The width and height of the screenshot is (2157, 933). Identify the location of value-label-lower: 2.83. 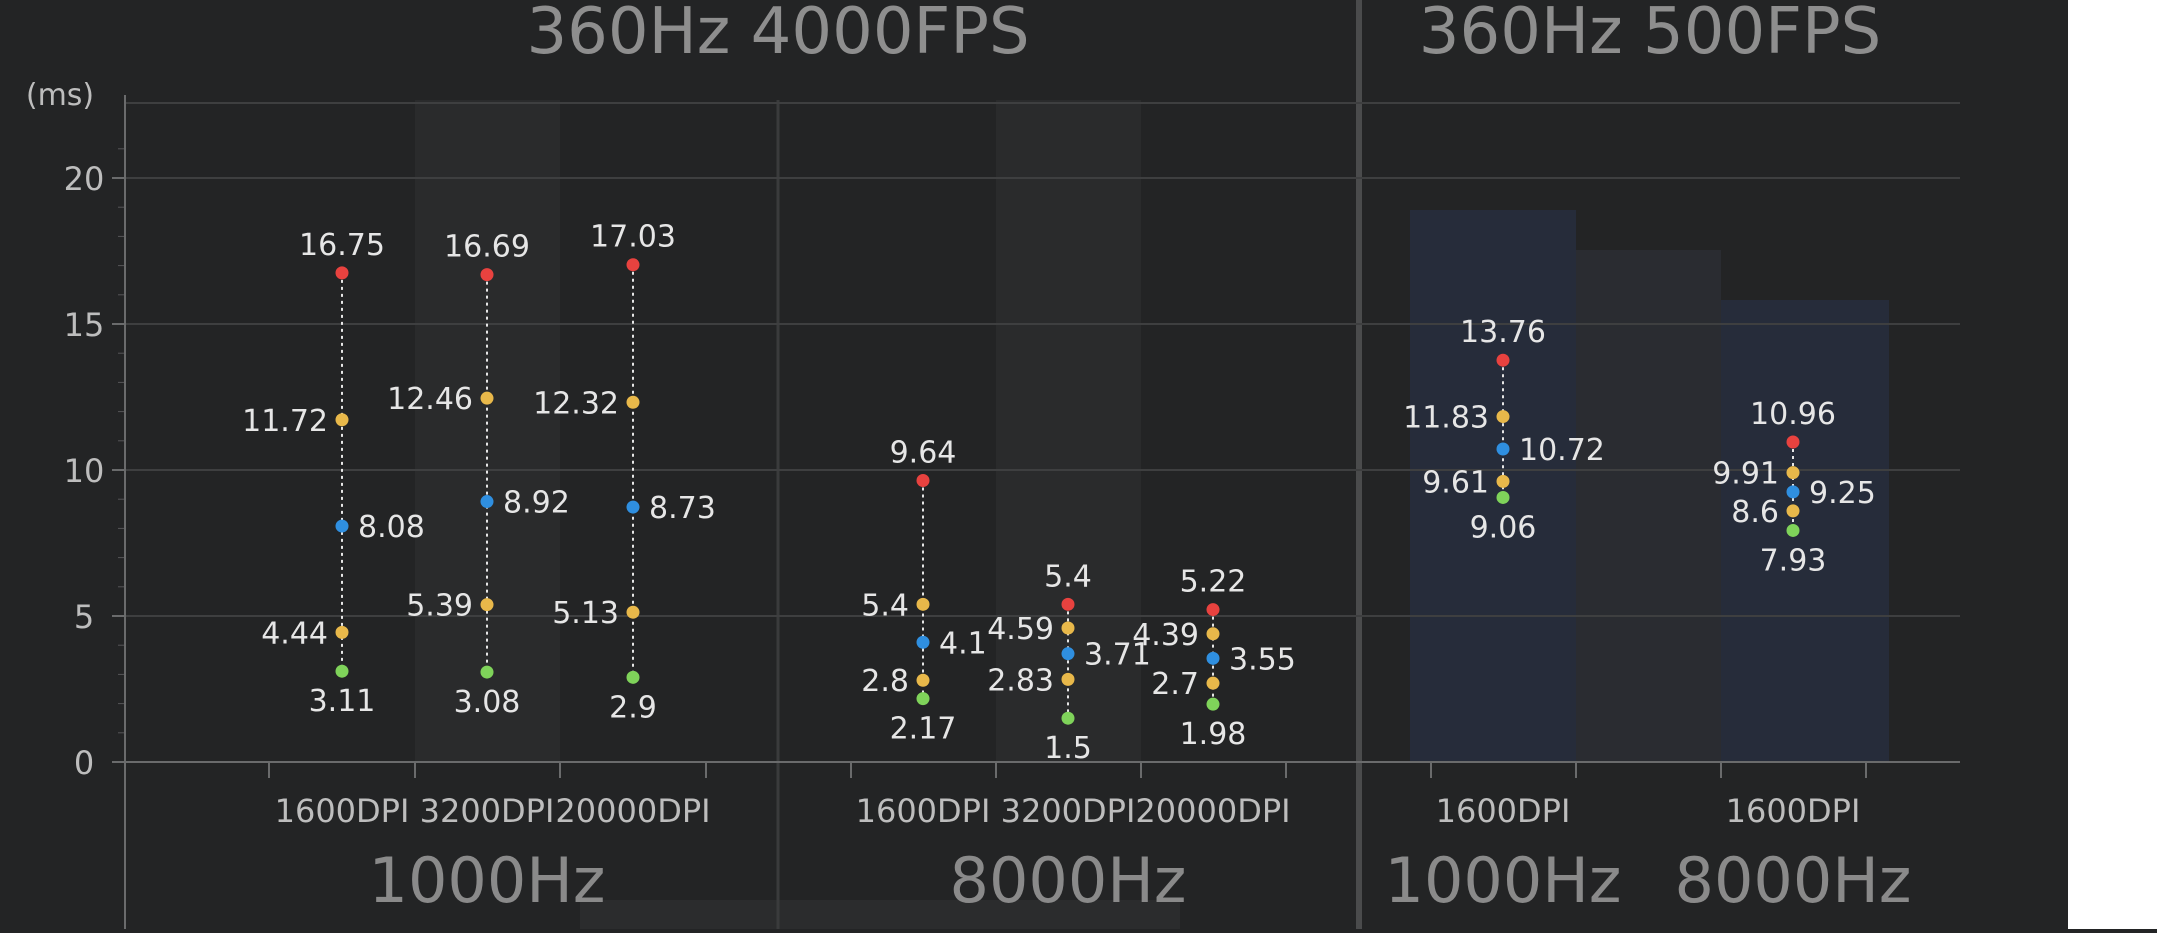
(1020, 680).